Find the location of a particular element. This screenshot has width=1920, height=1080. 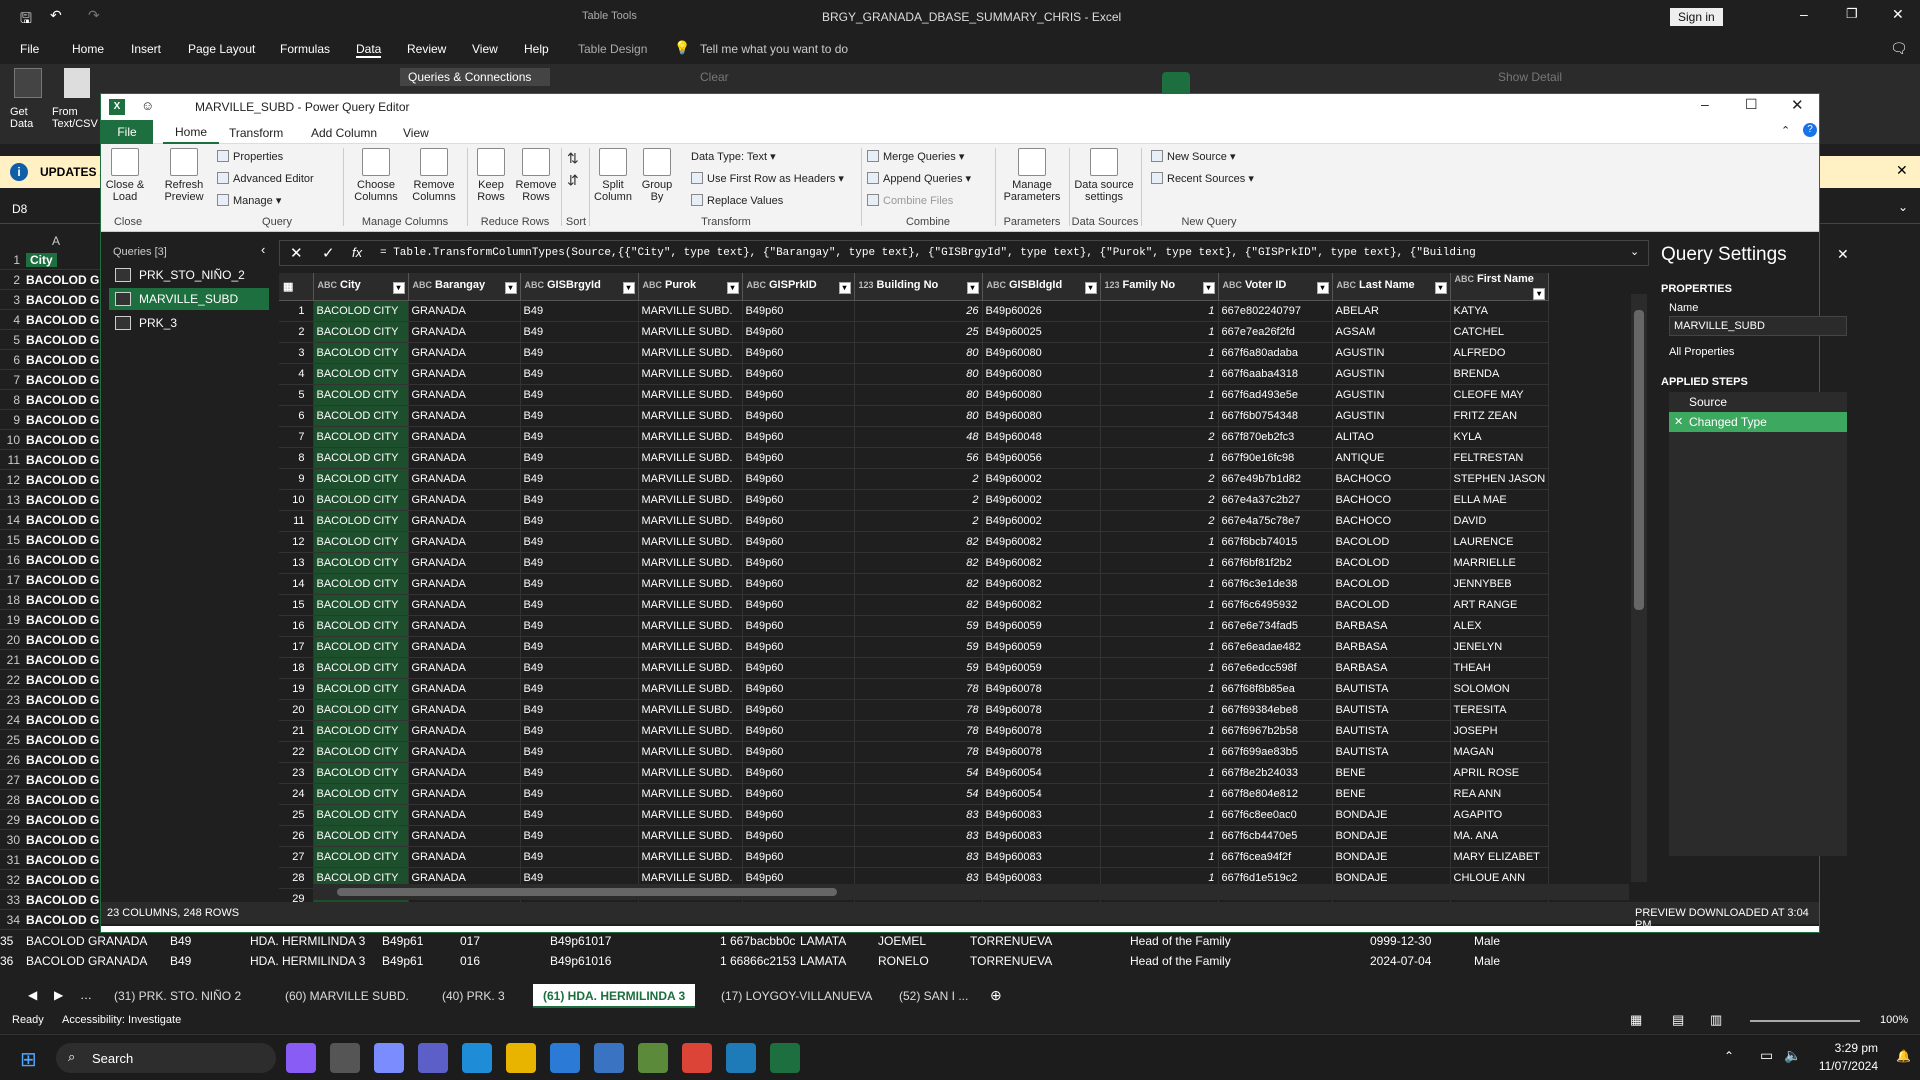

table-cell: 667f6cea94f2f is located at coordinates (1275, 857).